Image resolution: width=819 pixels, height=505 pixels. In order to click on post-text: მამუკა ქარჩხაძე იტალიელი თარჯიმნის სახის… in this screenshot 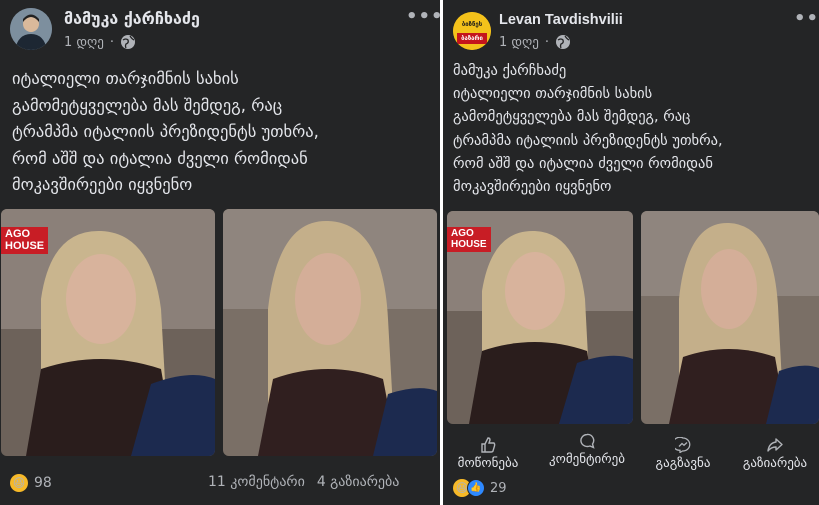, I will do `click(588, 129)`.